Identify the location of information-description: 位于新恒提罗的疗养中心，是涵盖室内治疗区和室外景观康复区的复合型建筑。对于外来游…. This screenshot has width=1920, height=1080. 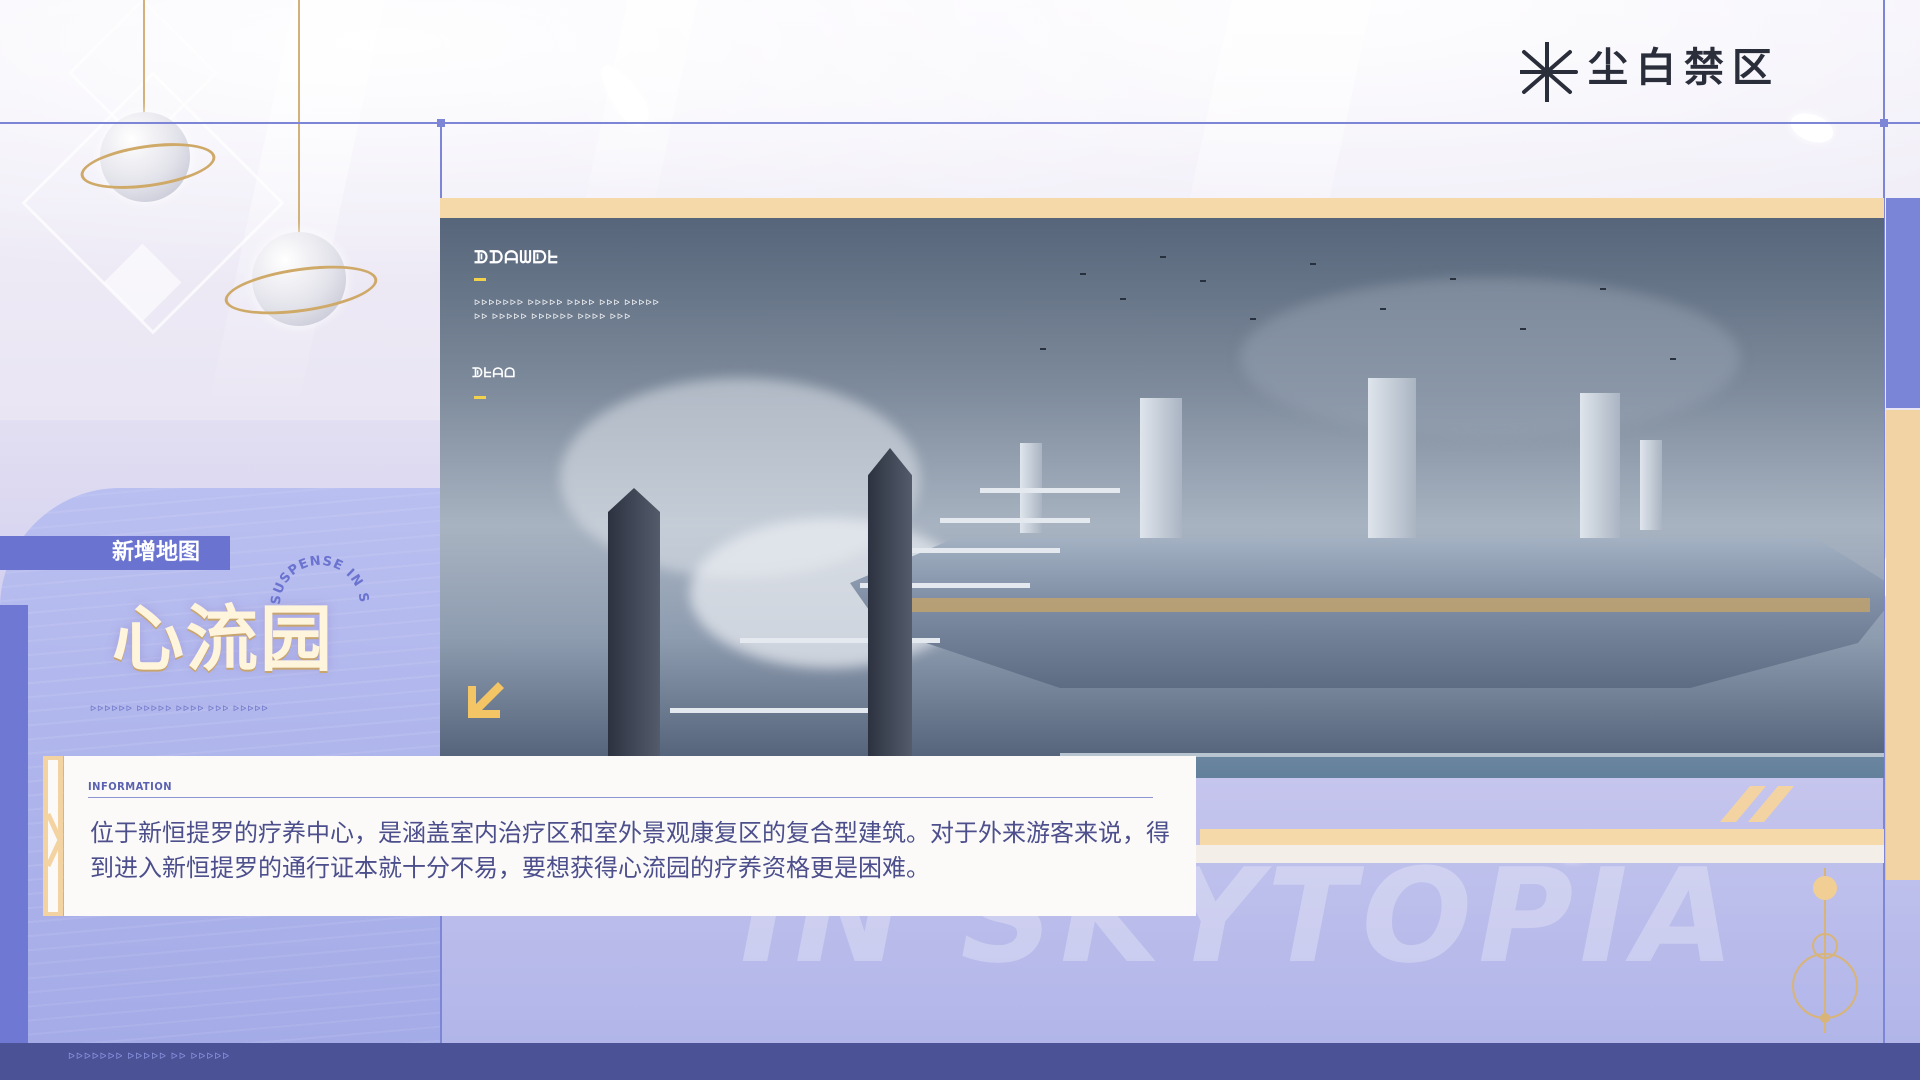
(630, 850).